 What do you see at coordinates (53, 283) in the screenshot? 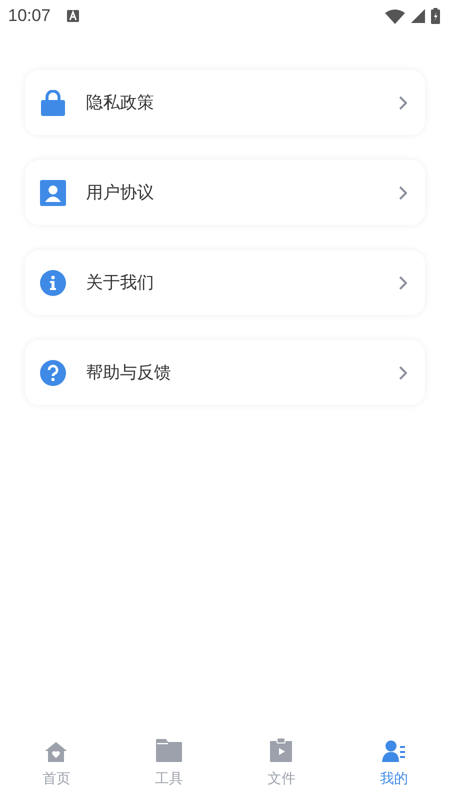
I see `info-icon` at bounding box center [53, 283].